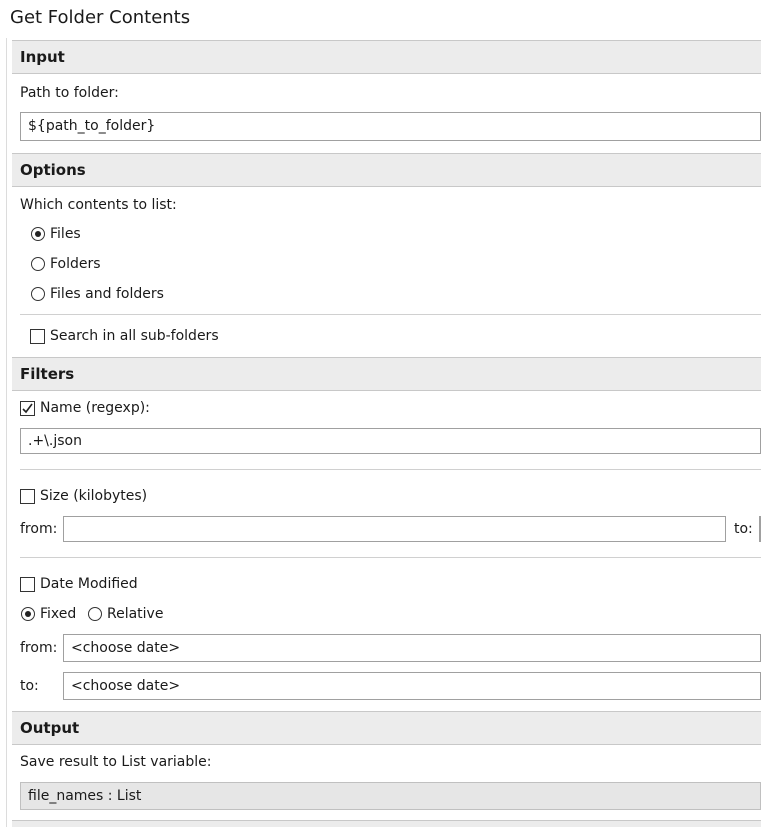 This screenshot has height=827, width=761. What do you see at coordinates (89, 584) in the screenshot?
I see `date-modified-label: Date Modified` at bounding box center [89, 584].